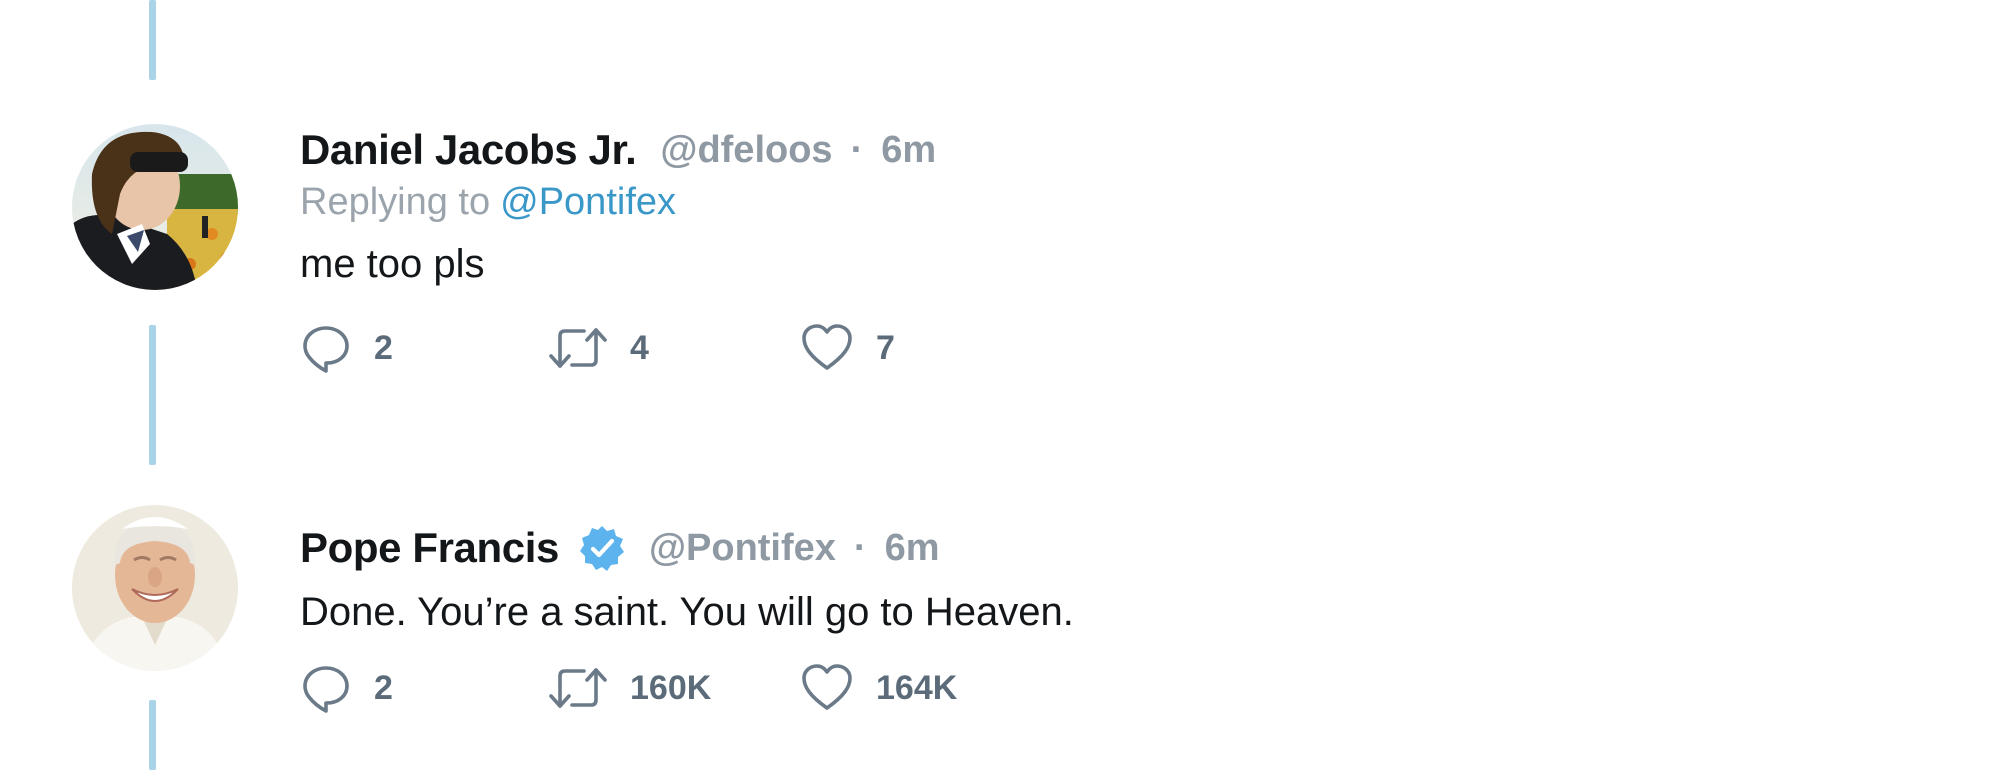  I want to click on retweet-count: 4, so click(639, 347).